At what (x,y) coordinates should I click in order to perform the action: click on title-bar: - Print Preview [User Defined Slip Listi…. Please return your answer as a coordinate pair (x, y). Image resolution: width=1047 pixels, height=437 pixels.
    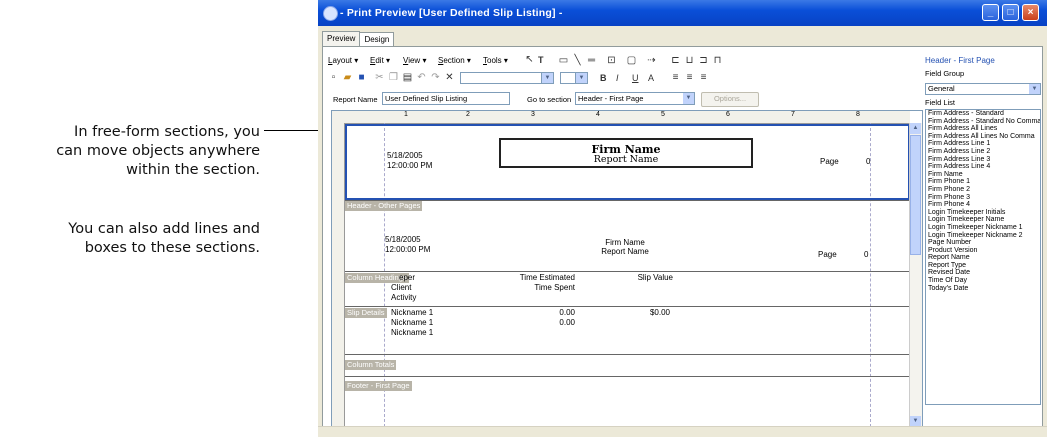
    Looking at the image, I should click on (682, 13).